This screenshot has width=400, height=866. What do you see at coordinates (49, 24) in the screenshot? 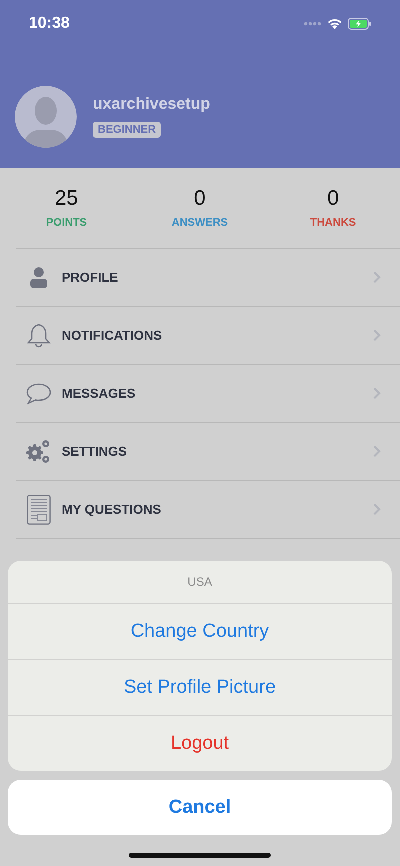
I see `status-time: 10:38` at bounding box center [49, 24].